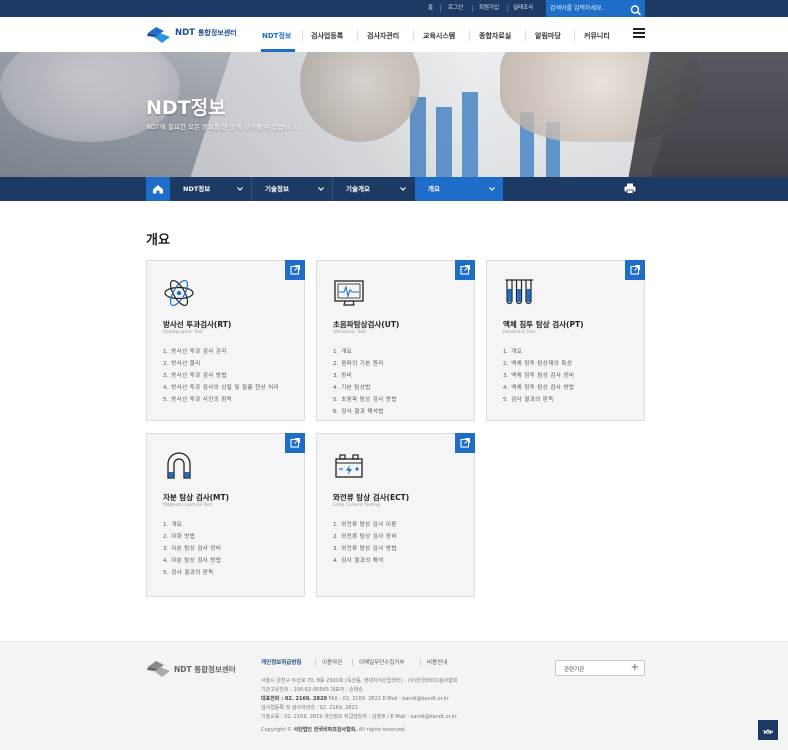 This screenshot has width=788, height=750. Describe the element at coordinates (382, 662) in the screenshot. I see `email-policy-link: 이메일무단수집거부` at that location.